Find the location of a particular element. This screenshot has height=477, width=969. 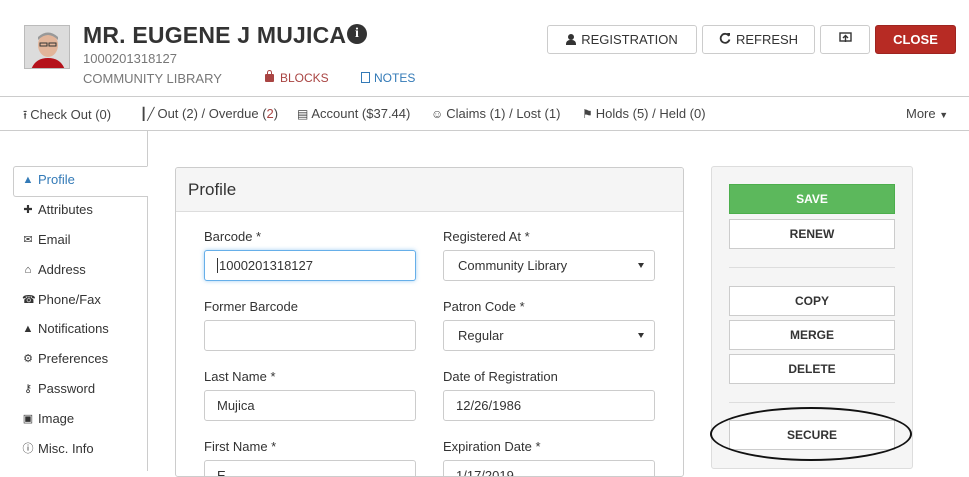

gears-icon: ⚙ is located at coordinates (28, 359).